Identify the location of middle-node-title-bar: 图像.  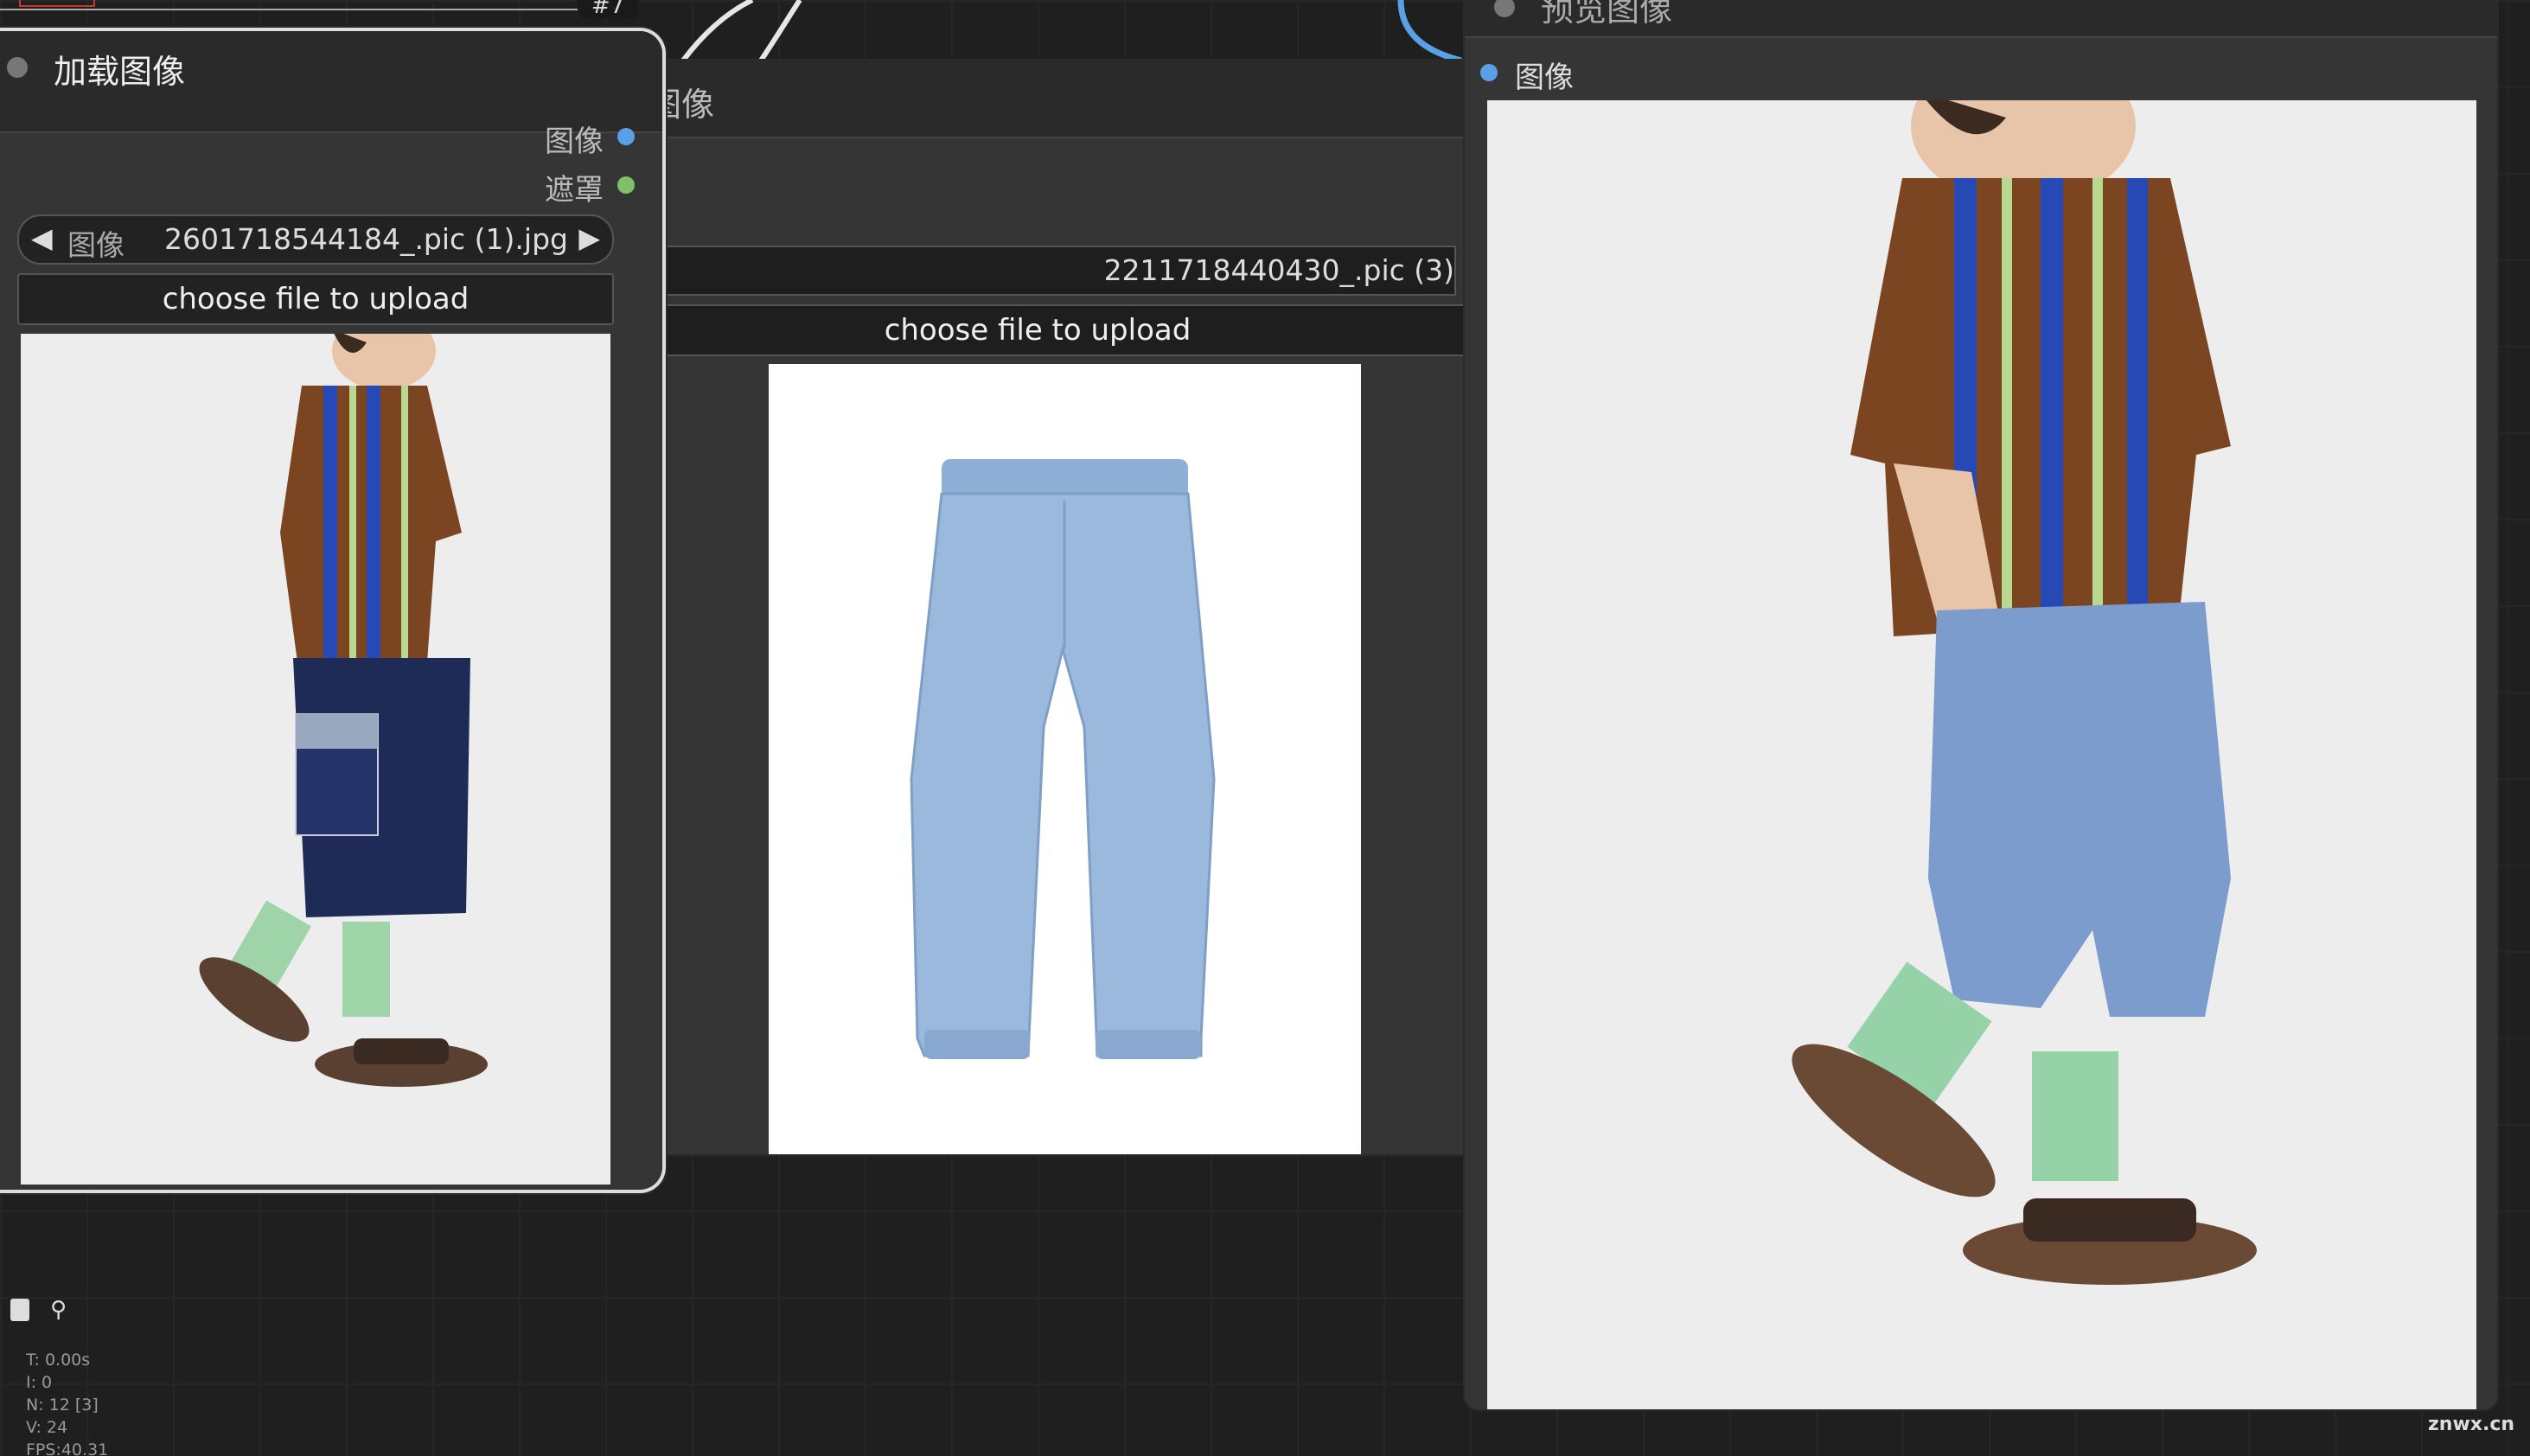
(1037, 100).